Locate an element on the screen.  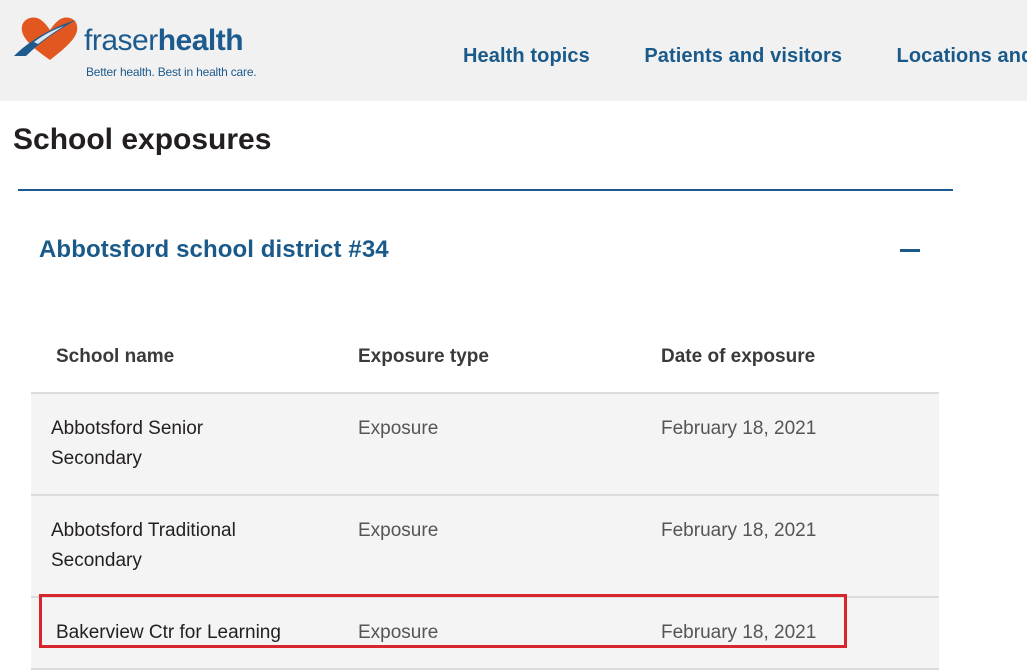
accordion-abbotsford-district: Abbotsford school district #34 is located at coordinates (485, 250).